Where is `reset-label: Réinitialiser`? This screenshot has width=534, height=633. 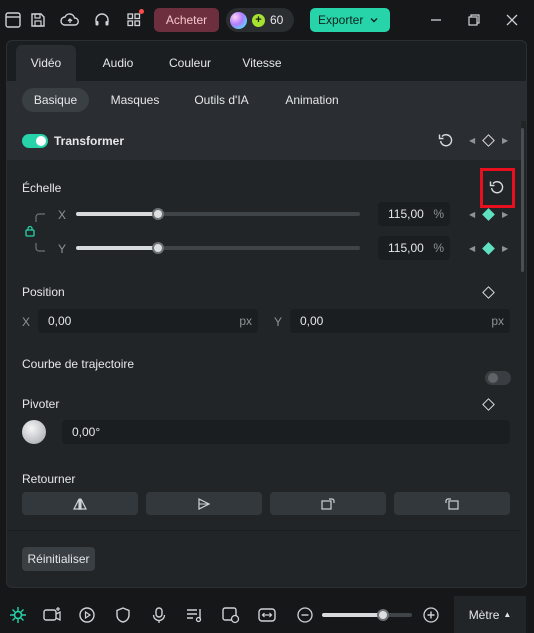
reset-label: Réinitialiser is located at coordinates (58, 559).